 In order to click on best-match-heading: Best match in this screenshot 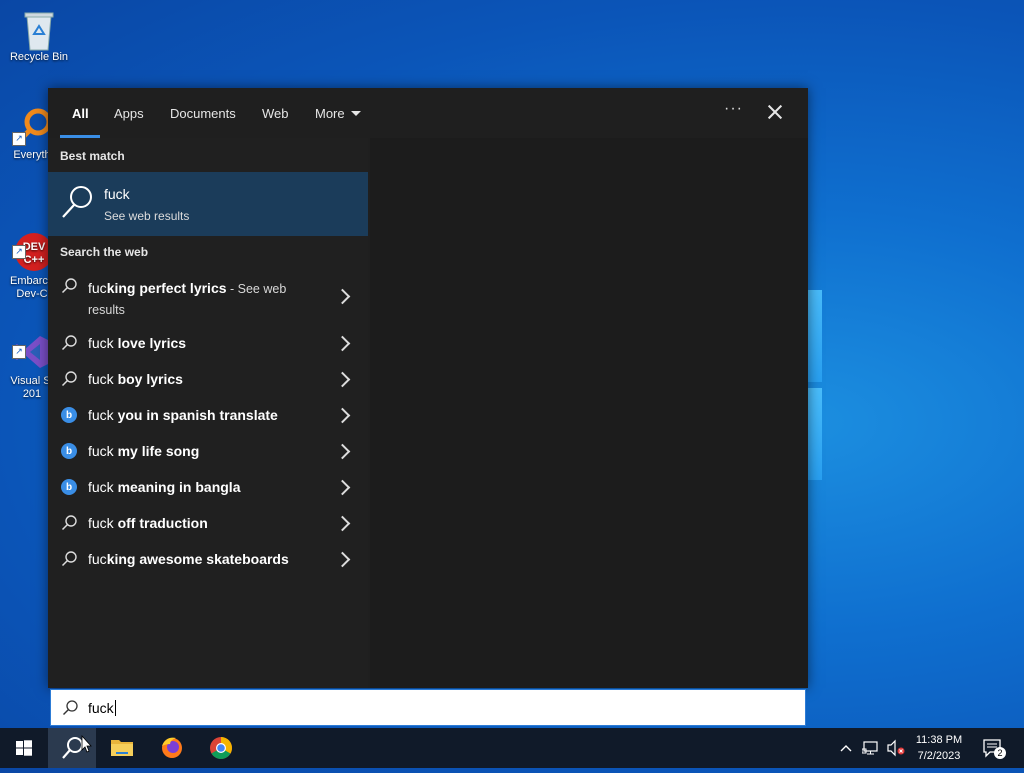, I will do `click(92, 156)`.